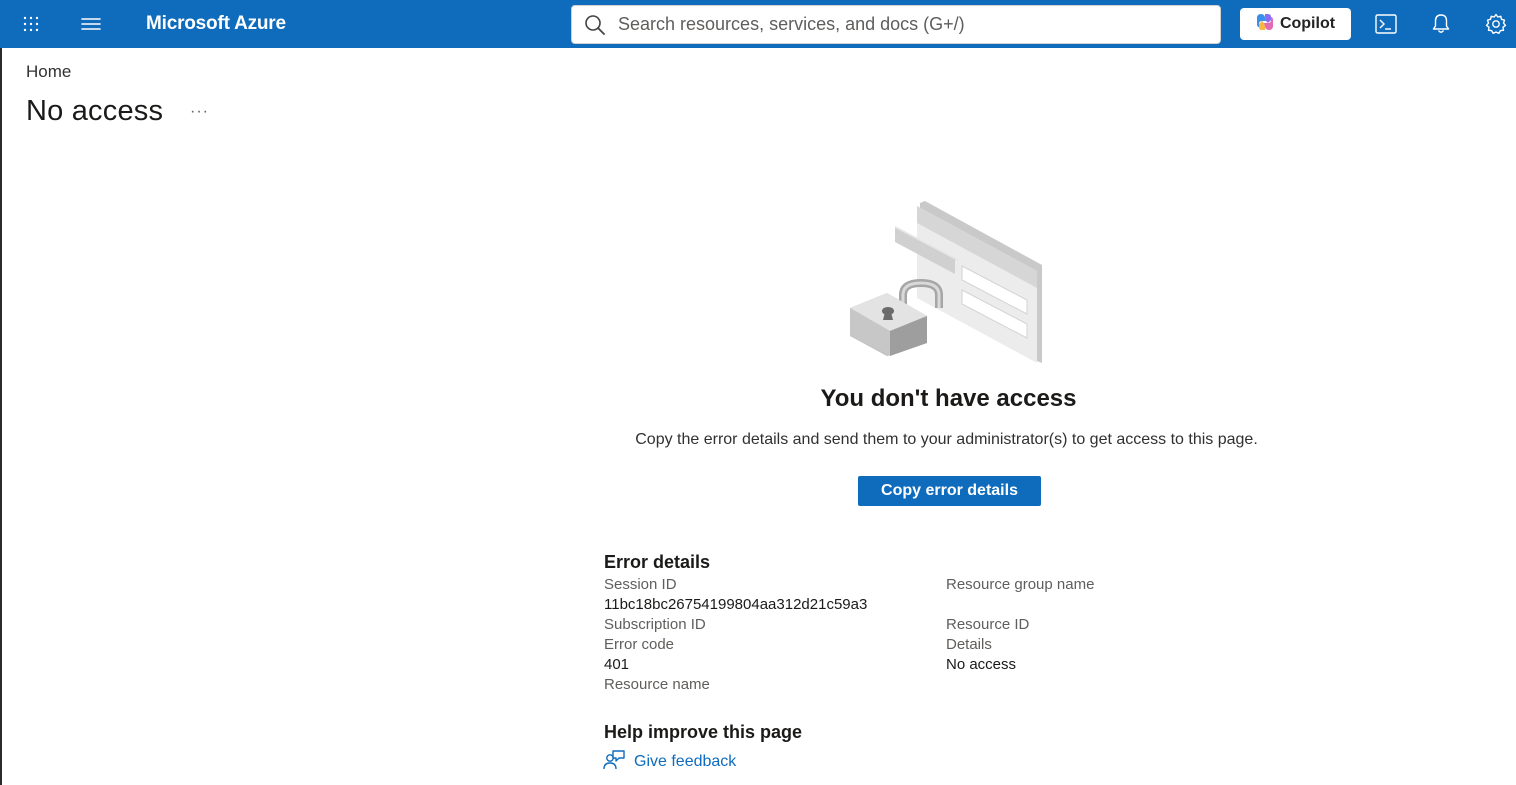  I want to click on subscription-id-label: Subscription ID, so click(655, 624).